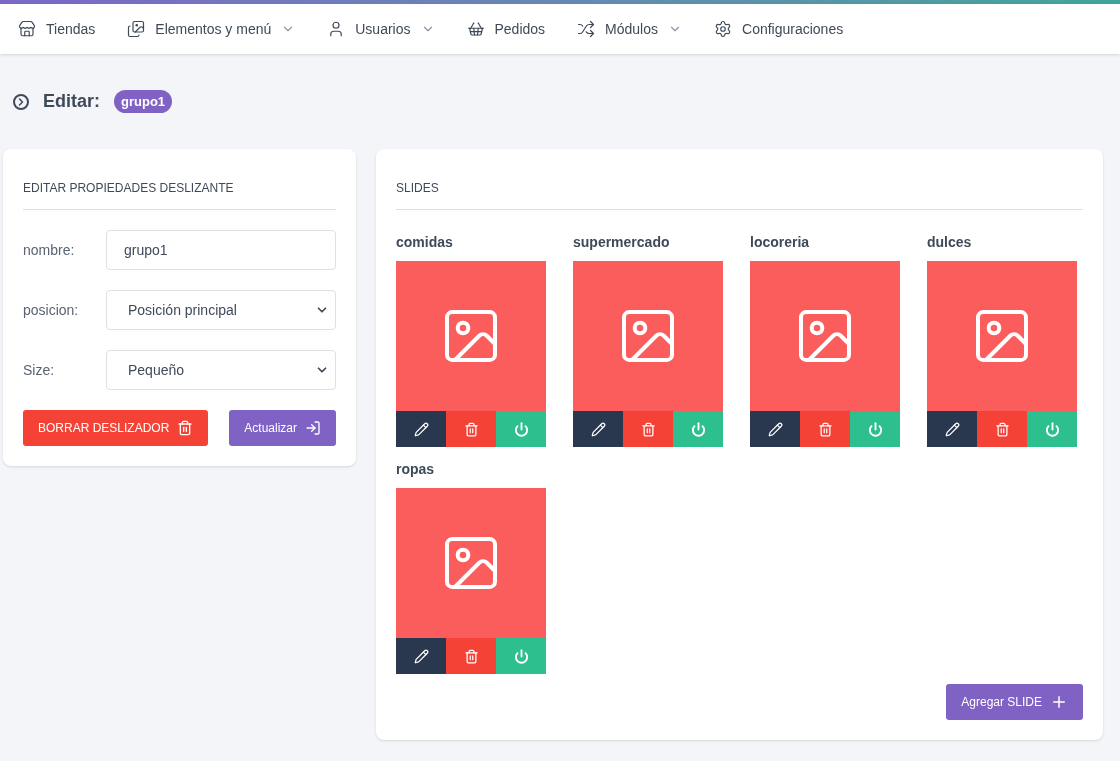 This screenshot has width=1120, height=761. Describe the element at coordinates (27, 29) in the screenshot. I see `store-icon` at that location.